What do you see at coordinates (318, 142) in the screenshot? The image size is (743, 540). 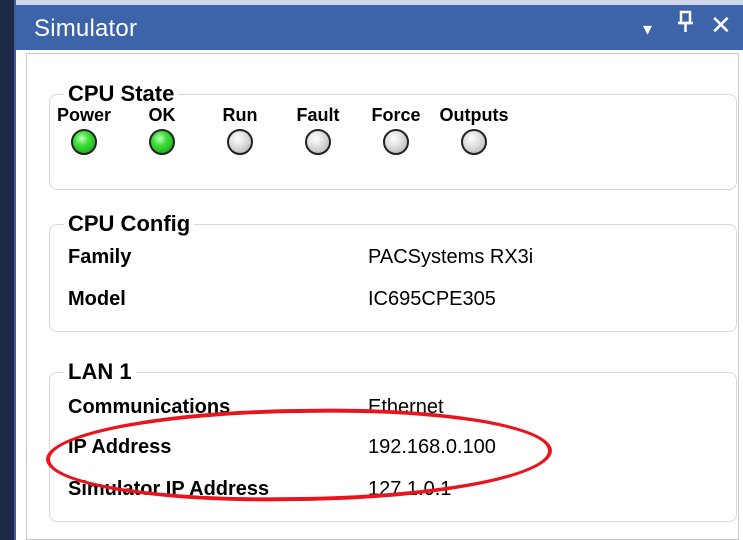 I see `led-fault-indicator` at bounding box center [318, 142].